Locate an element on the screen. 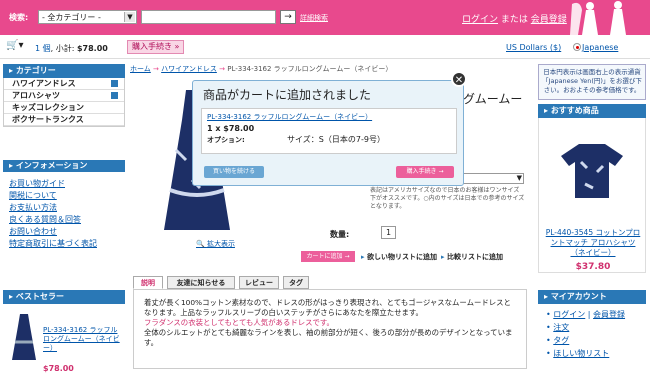 This screenshot has height=373, width=650. proceed-checkout-button: 購入手続き → is located at coordinates (425, 172).